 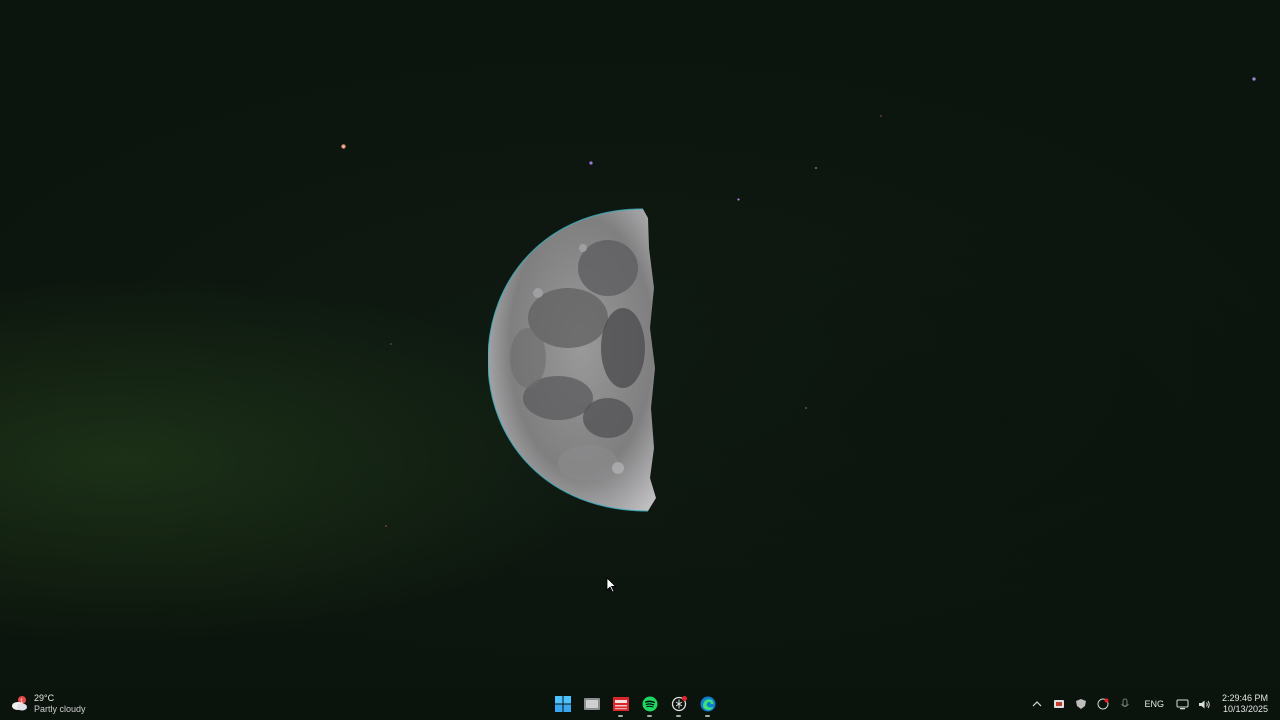 I want to click on moon-wallpaper, so click(x=573, y=360).